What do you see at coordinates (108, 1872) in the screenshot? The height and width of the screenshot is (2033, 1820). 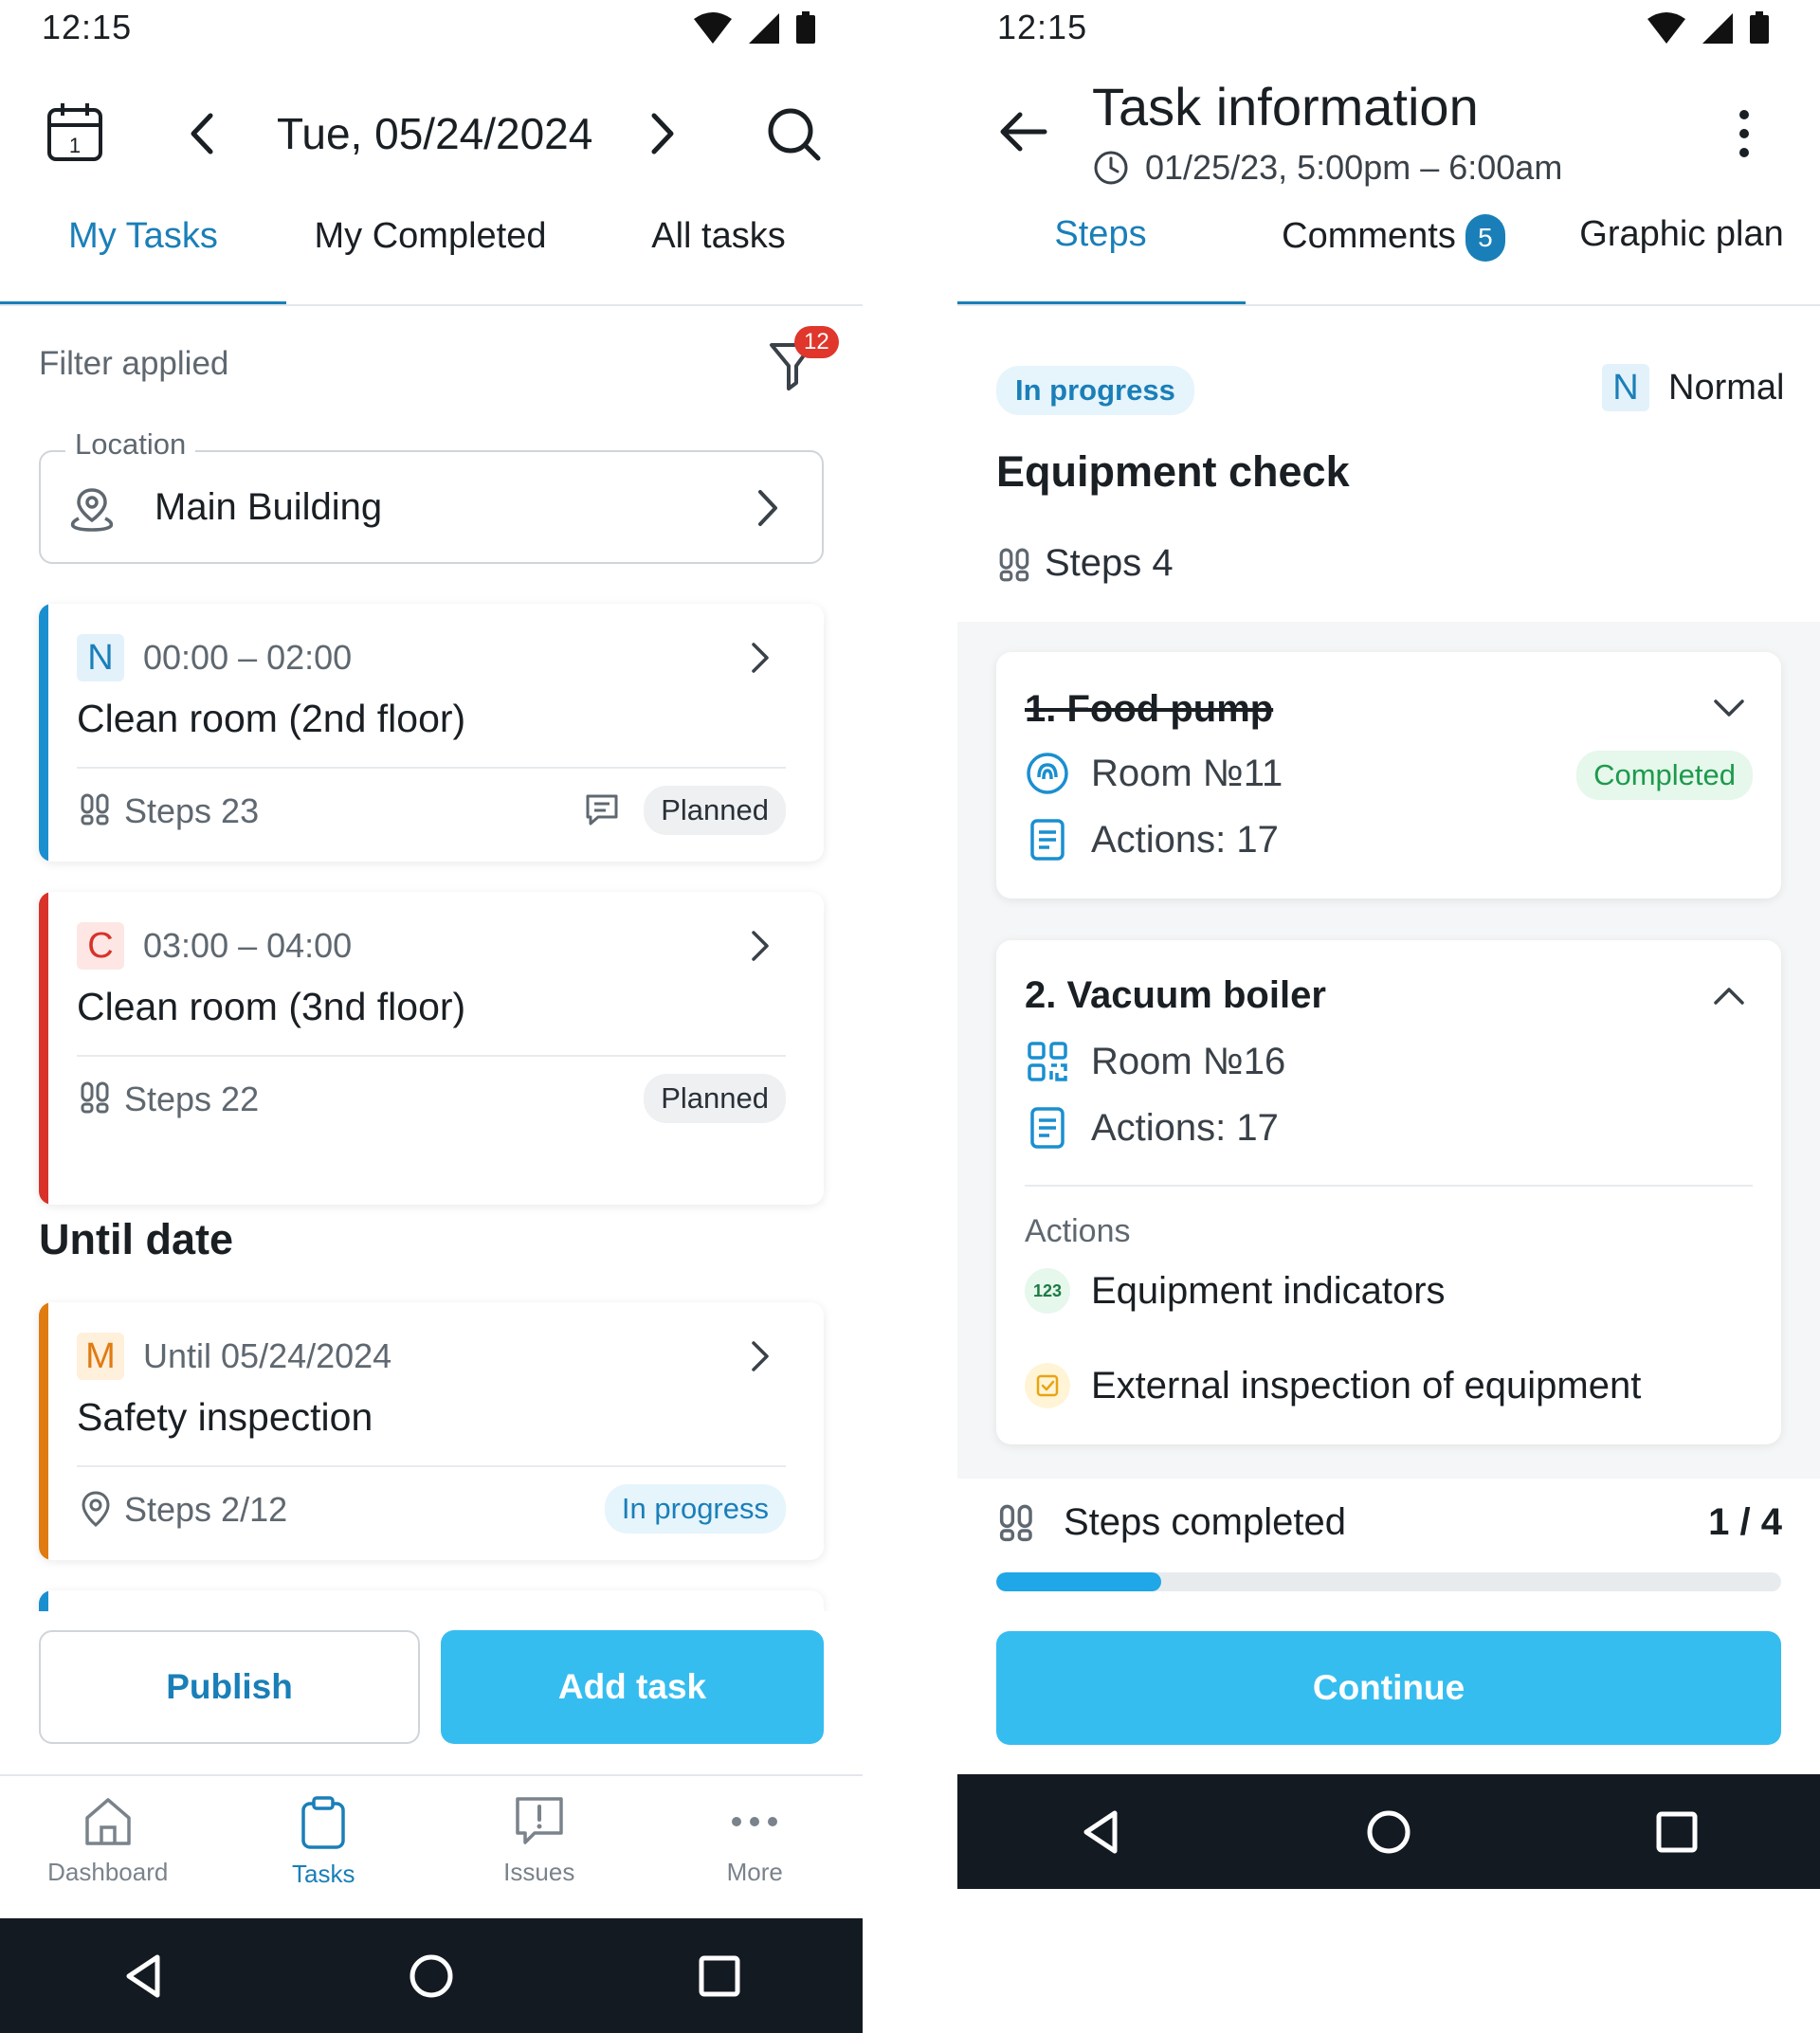 I see `nav-label: Dashboard` at bounding box center [108, 1872].